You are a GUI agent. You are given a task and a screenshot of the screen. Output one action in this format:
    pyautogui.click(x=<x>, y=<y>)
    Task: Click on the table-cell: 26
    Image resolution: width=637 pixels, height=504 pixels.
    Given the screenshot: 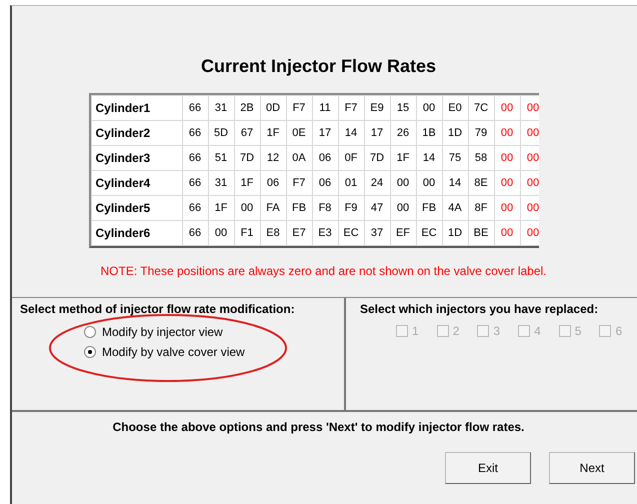 What is the action you would take?
    pyautogui.click(x=403, y=133)
    